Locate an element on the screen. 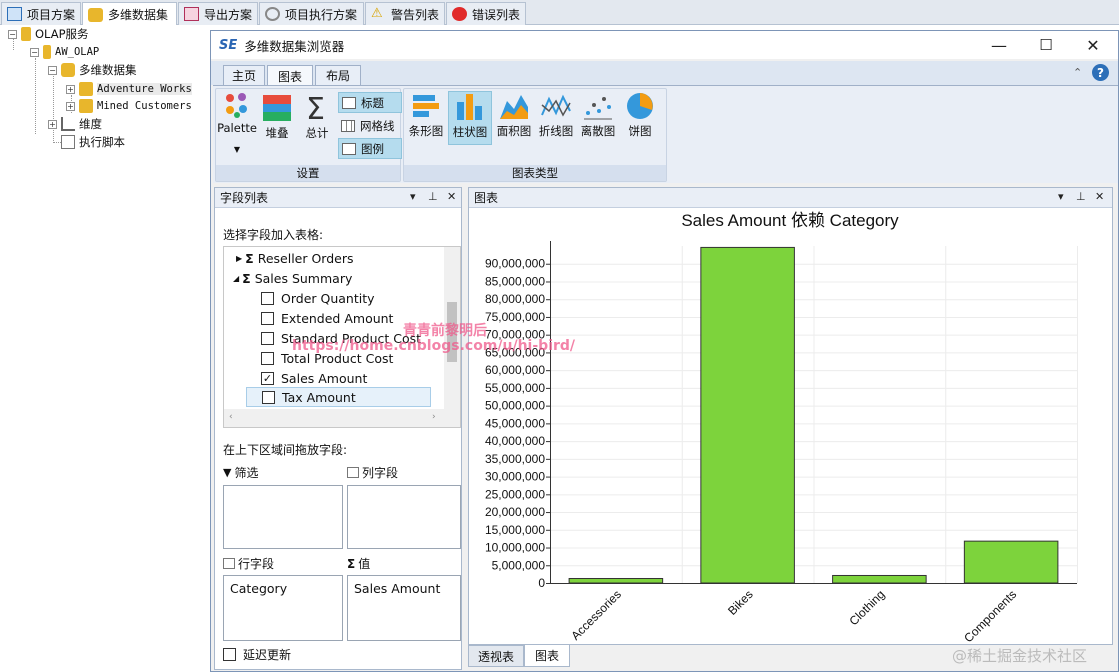 The image size is (1119, 672). app-logo: SE is located at coordinates (228, 45).